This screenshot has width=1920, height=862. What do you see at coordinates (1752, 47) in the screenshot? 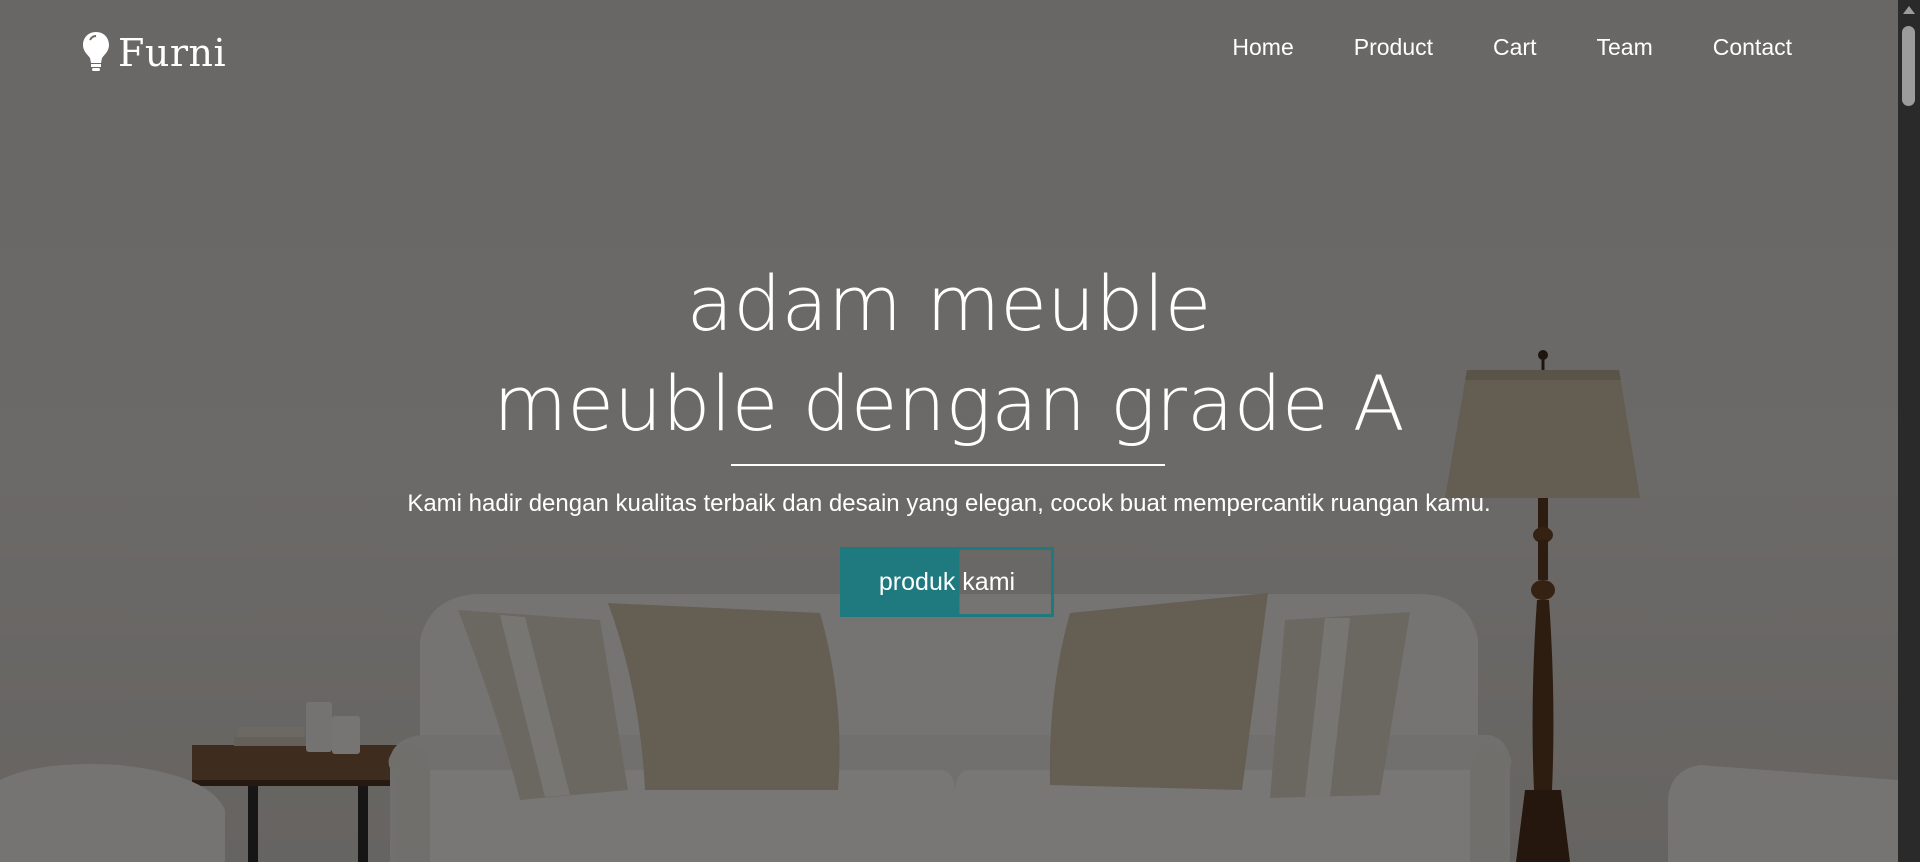
I see `nav-link-contact: Contact` at bounding box center [1752, 47].